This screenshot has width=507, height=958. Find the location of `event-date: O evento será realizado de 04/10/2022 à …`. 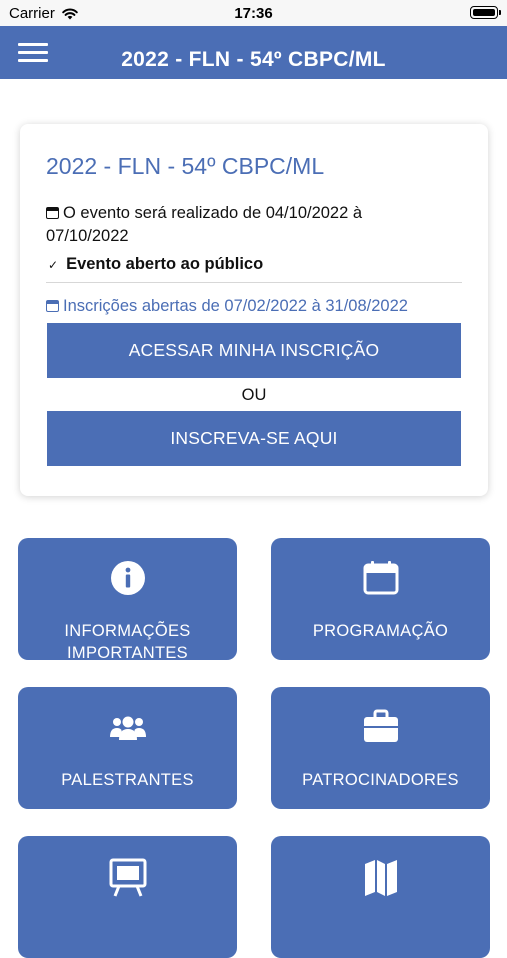

event-date: O evento será realizado de 04/10/2022 à … is located at coordinates (246, 225).